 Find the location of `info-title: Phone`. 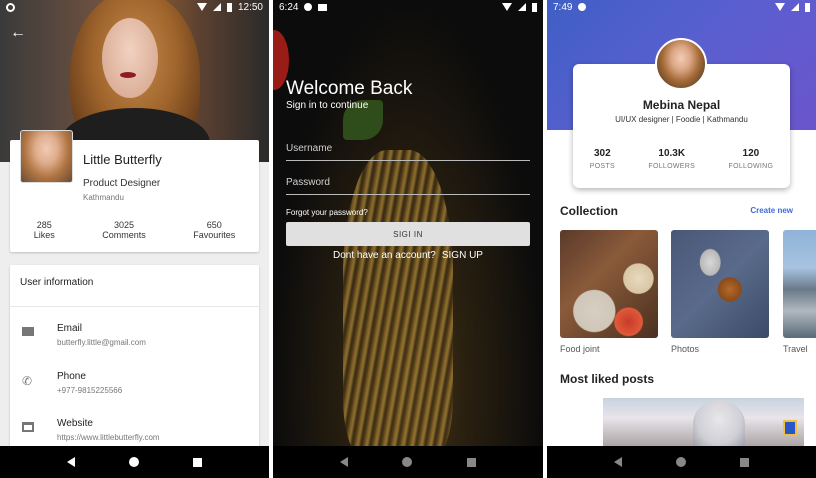

info-title: Phone is located at coordinates (71, 376).